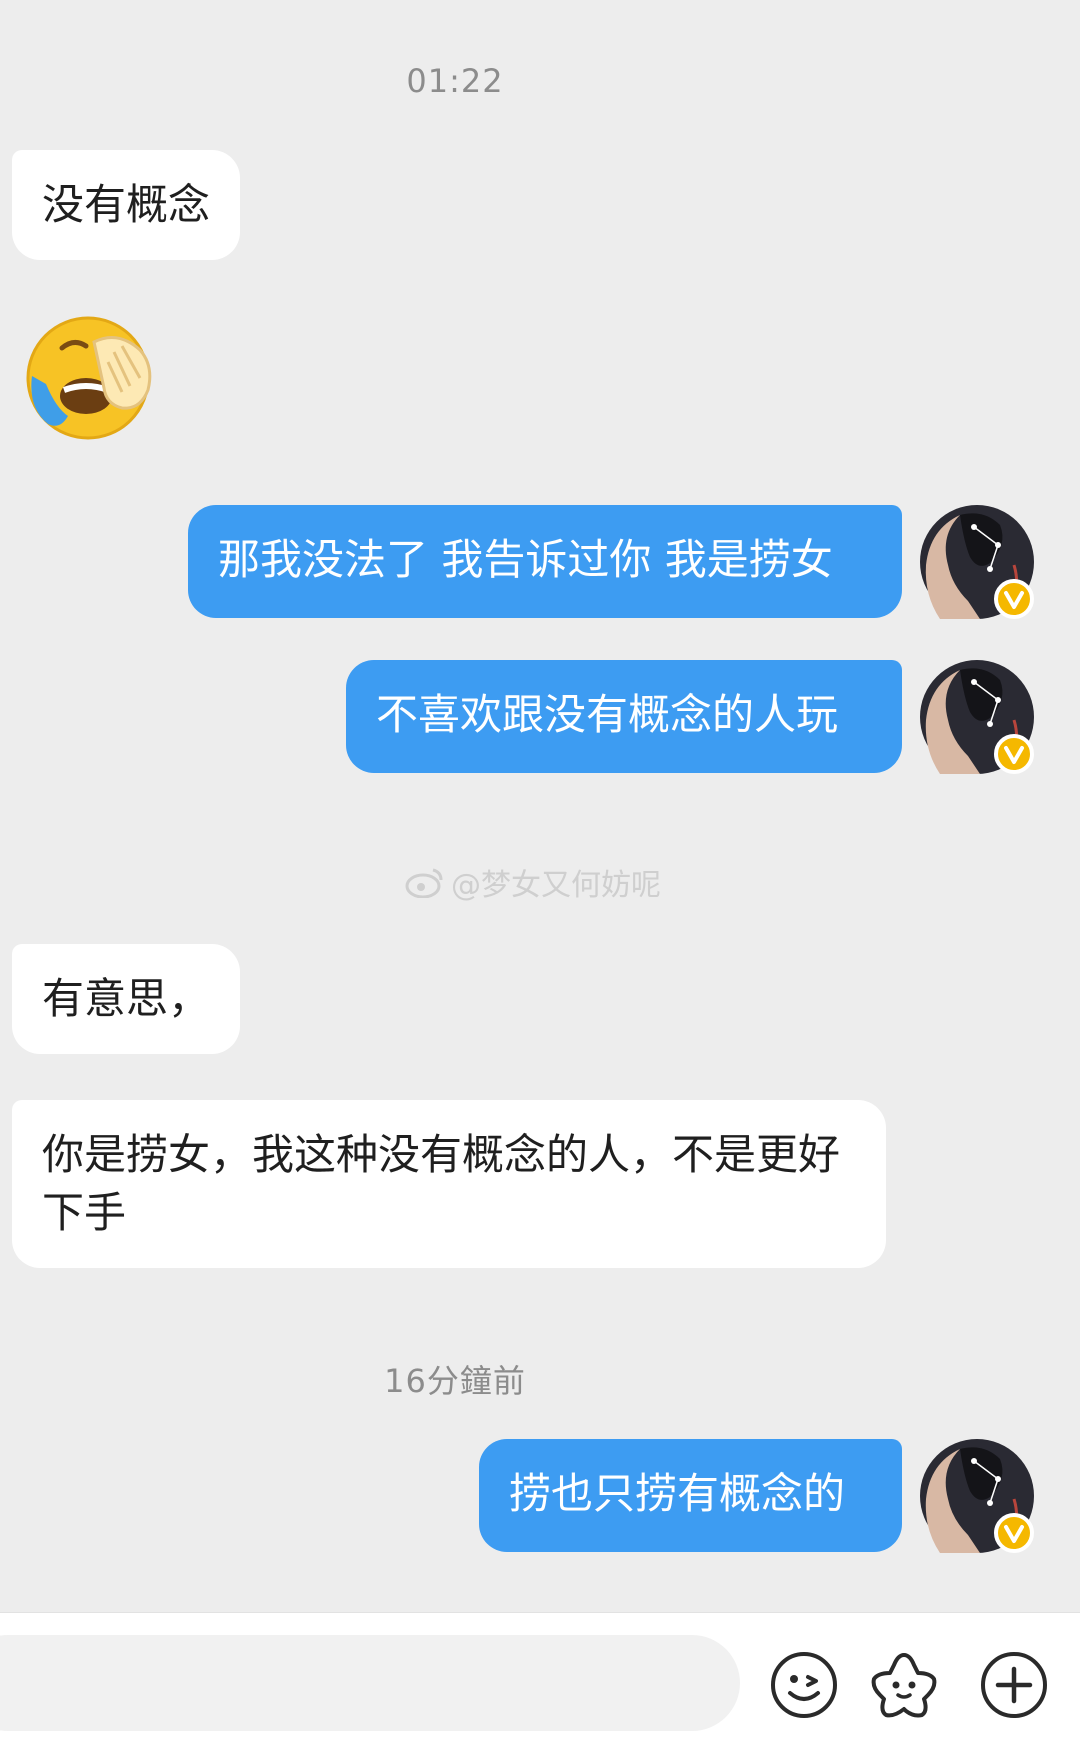 The width and height of the screenshot is (1080, 1762). I want to click on timestamp: 16分鐘前, so click(455, 1381).